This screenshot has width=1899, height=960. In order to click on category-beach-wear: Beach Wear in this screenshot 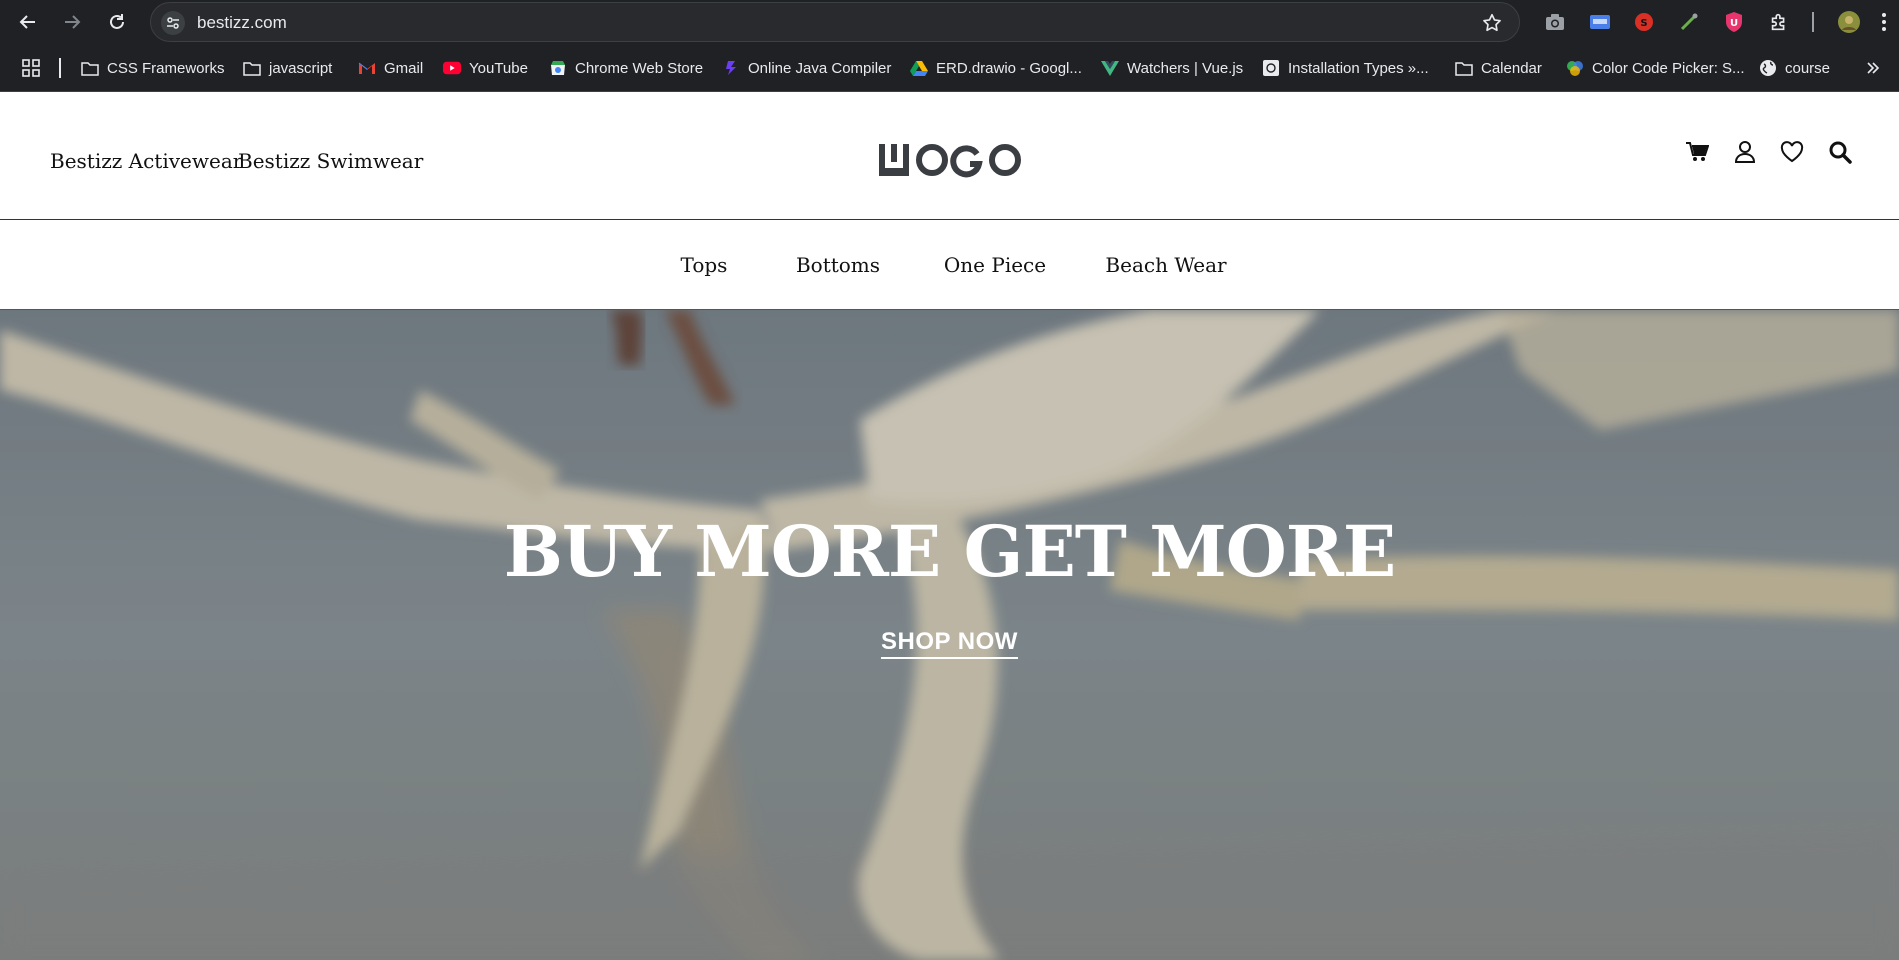, I will do `click(1165, 265)`.